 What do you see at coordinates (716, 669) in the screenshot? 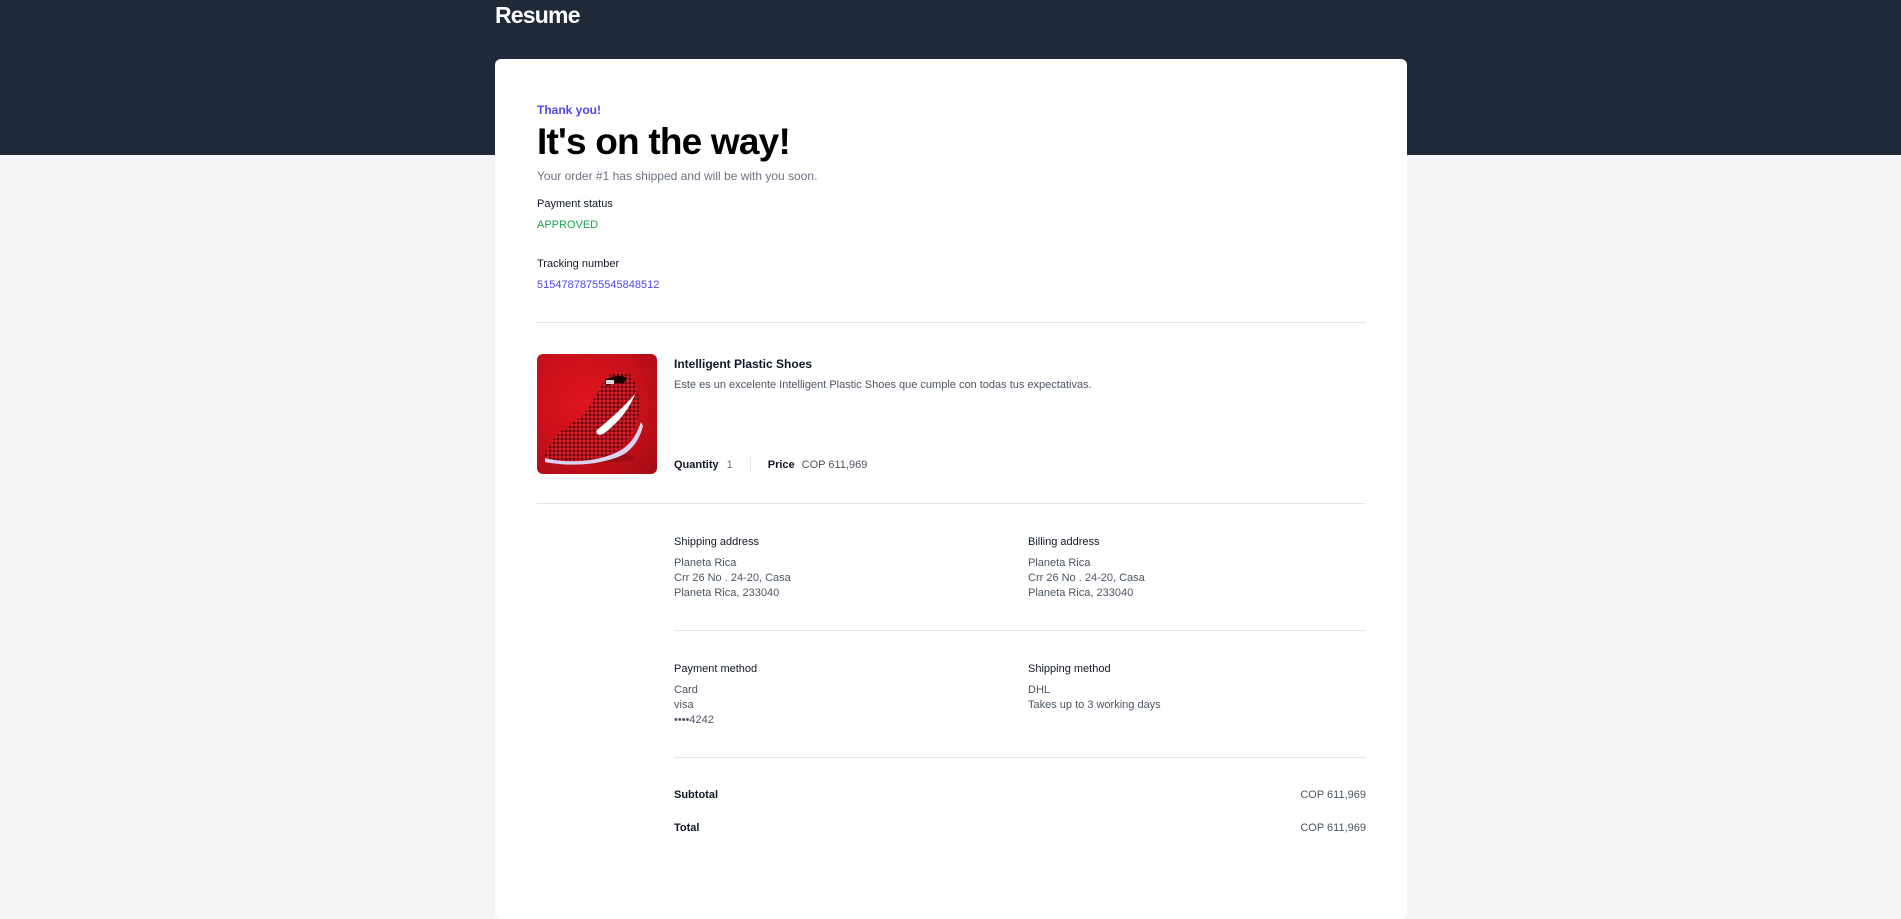
I see `payment-method-title: Payment method` at bounding box center [716, 669].